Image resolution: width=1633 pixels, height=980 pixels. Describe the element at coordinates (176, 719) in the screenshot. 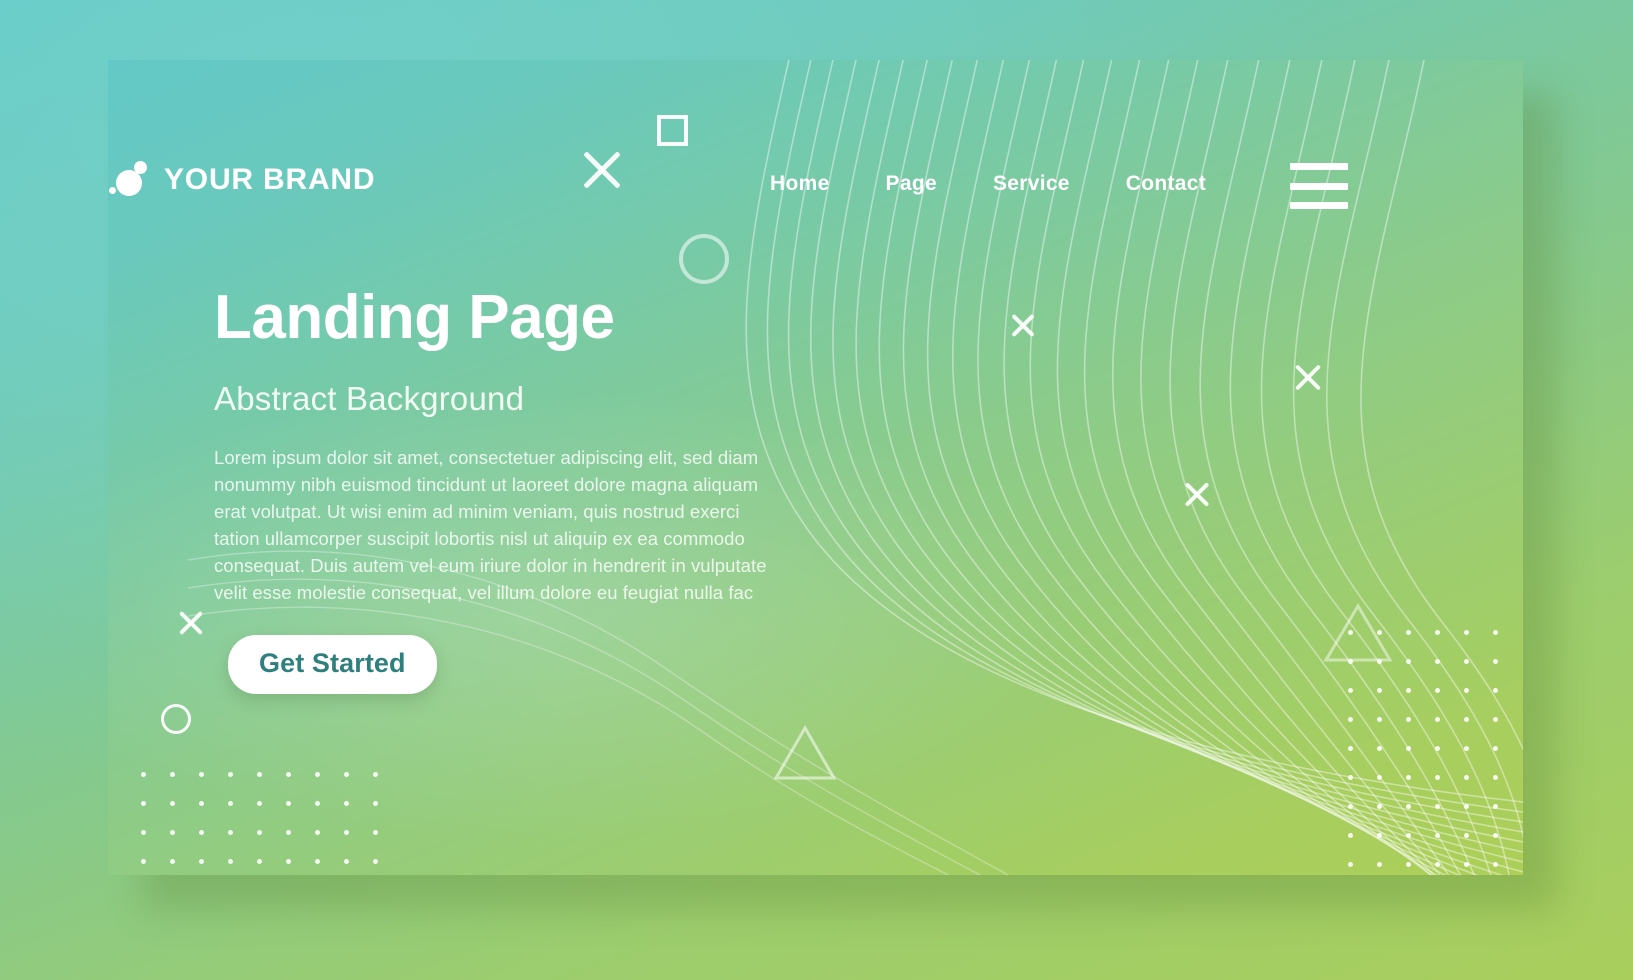

I see `circle-outline-icon-left` at that location.